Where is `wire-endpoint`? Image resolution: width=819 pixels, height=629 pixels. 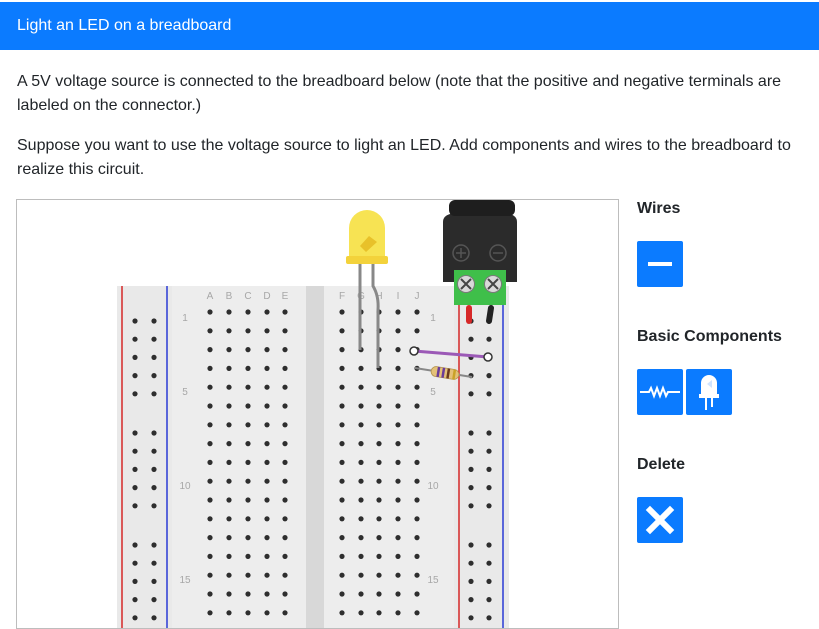 wire-endpoint is located at coordinates (414, 351).